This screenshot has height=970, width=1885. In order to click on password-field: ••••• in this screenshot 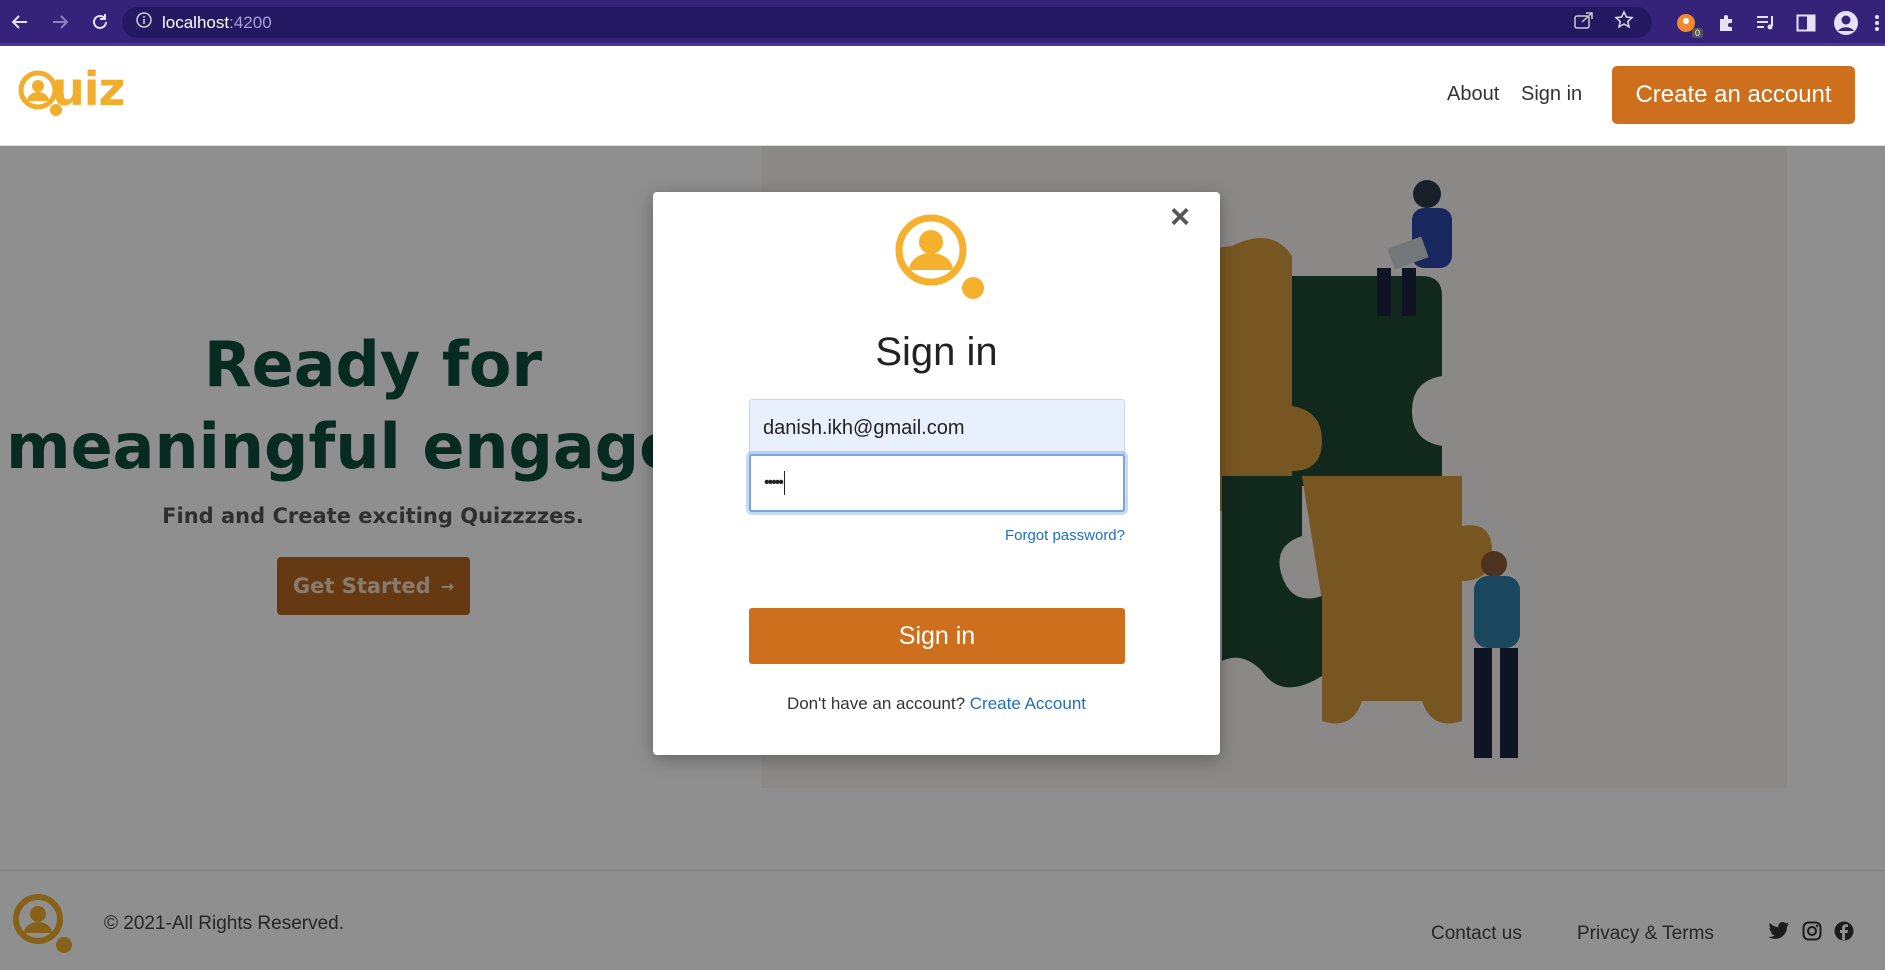, I will do `click(937, 483)`.